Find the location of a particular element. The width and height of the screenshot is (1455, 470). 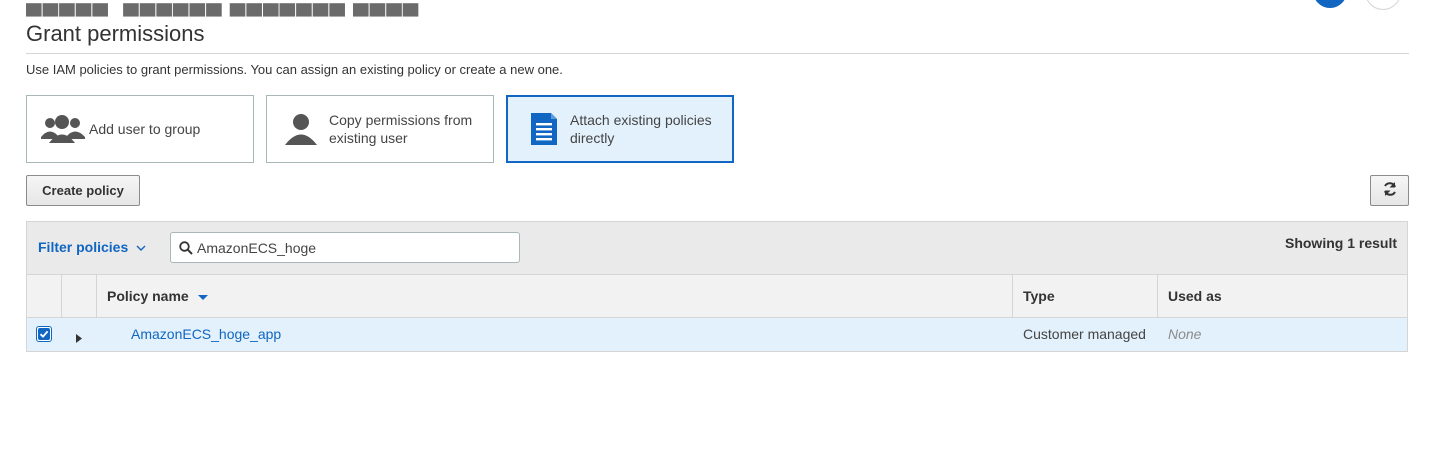

group-icon is located at coordinates (63, 129).